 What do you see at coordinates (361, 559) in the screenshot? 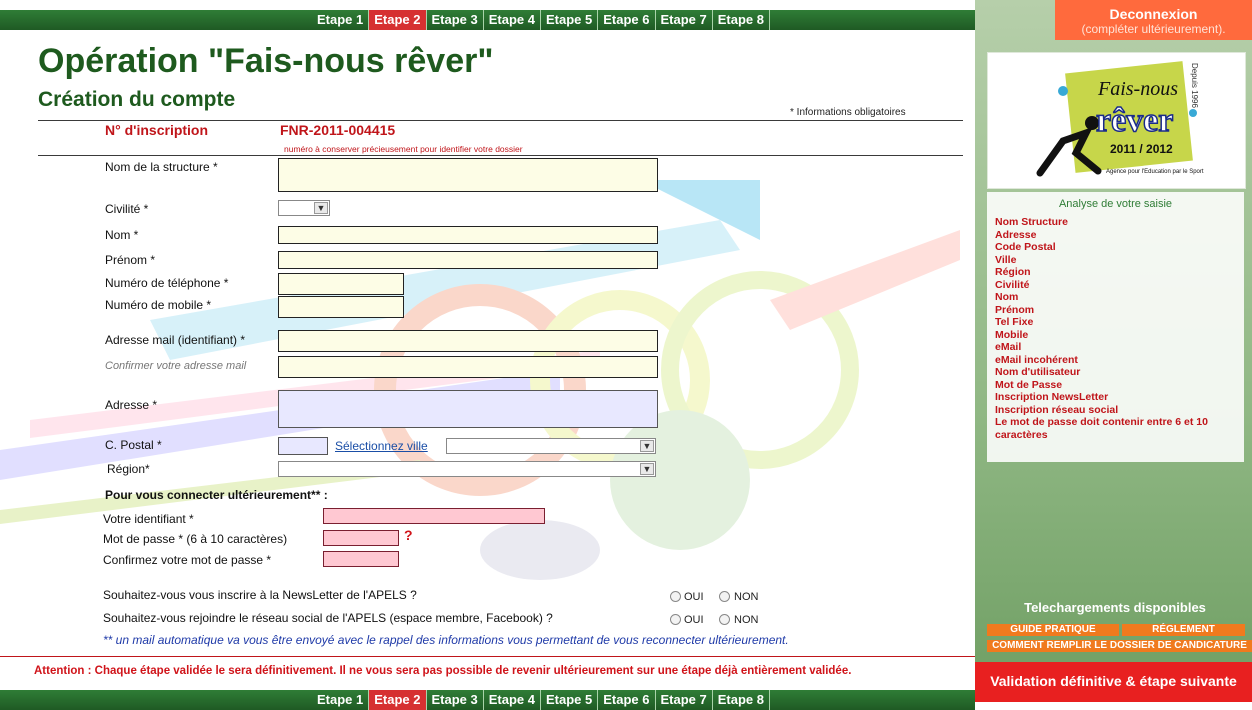
I see `password-confirm-input` at bounding box center [361, 559].